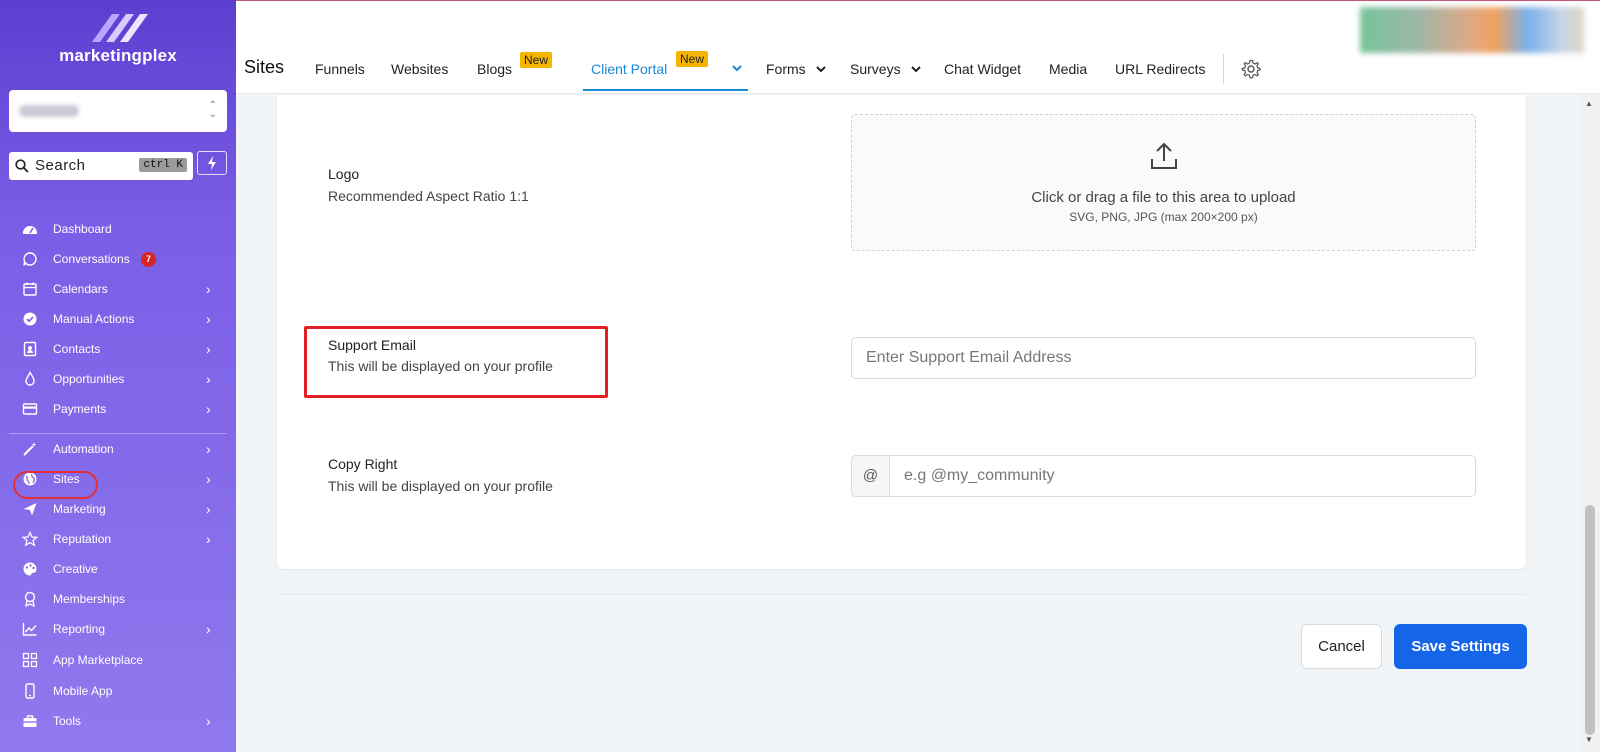 The image size is (1600, 752). What do you see at coordinates (120, 28) in the screenshot?
I see `logo-icon` at bounding box center [120, 28].